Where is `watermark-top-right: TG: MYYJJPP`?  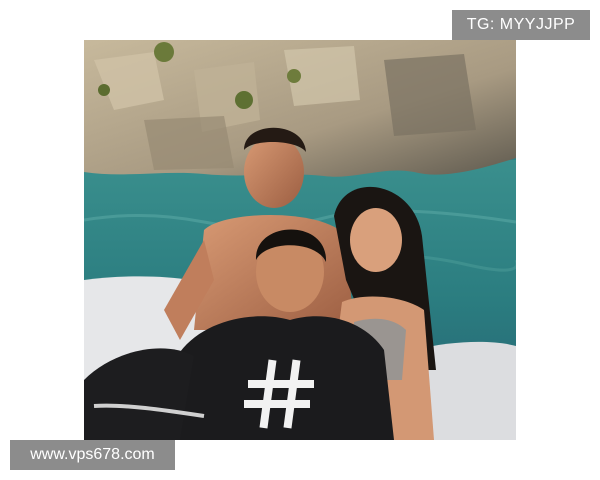 watermark-top-right: TG: MYYJJPP is located at coordinates (521, 25).